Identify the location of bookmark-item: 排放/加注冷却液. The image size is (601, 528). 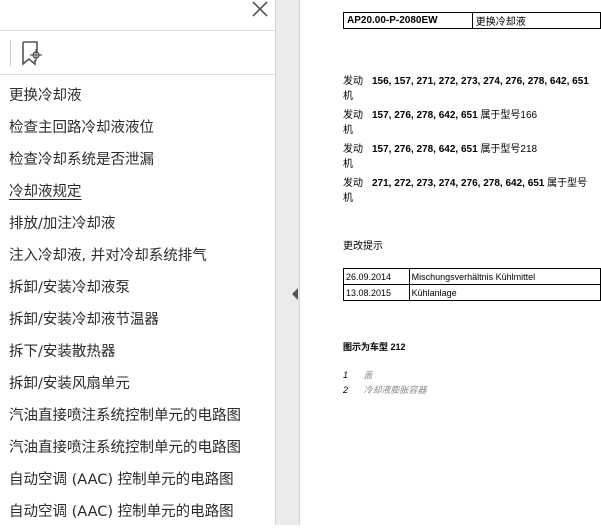
(137, 224).